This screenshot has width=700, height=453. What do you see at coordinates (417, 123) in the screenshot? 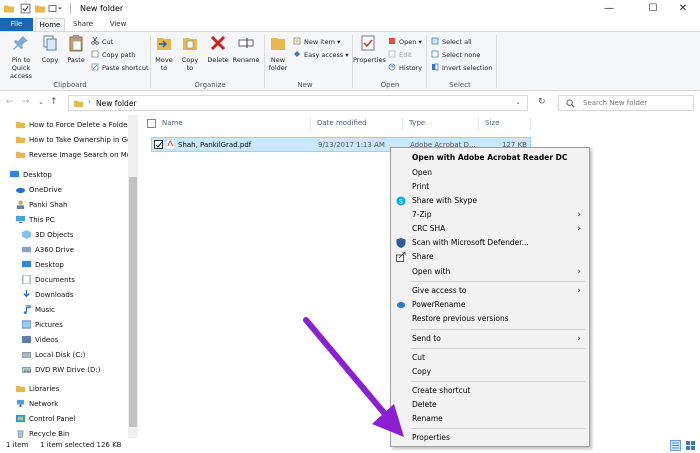
I see `column-header-type: Type` at bounding box center [417, 123].